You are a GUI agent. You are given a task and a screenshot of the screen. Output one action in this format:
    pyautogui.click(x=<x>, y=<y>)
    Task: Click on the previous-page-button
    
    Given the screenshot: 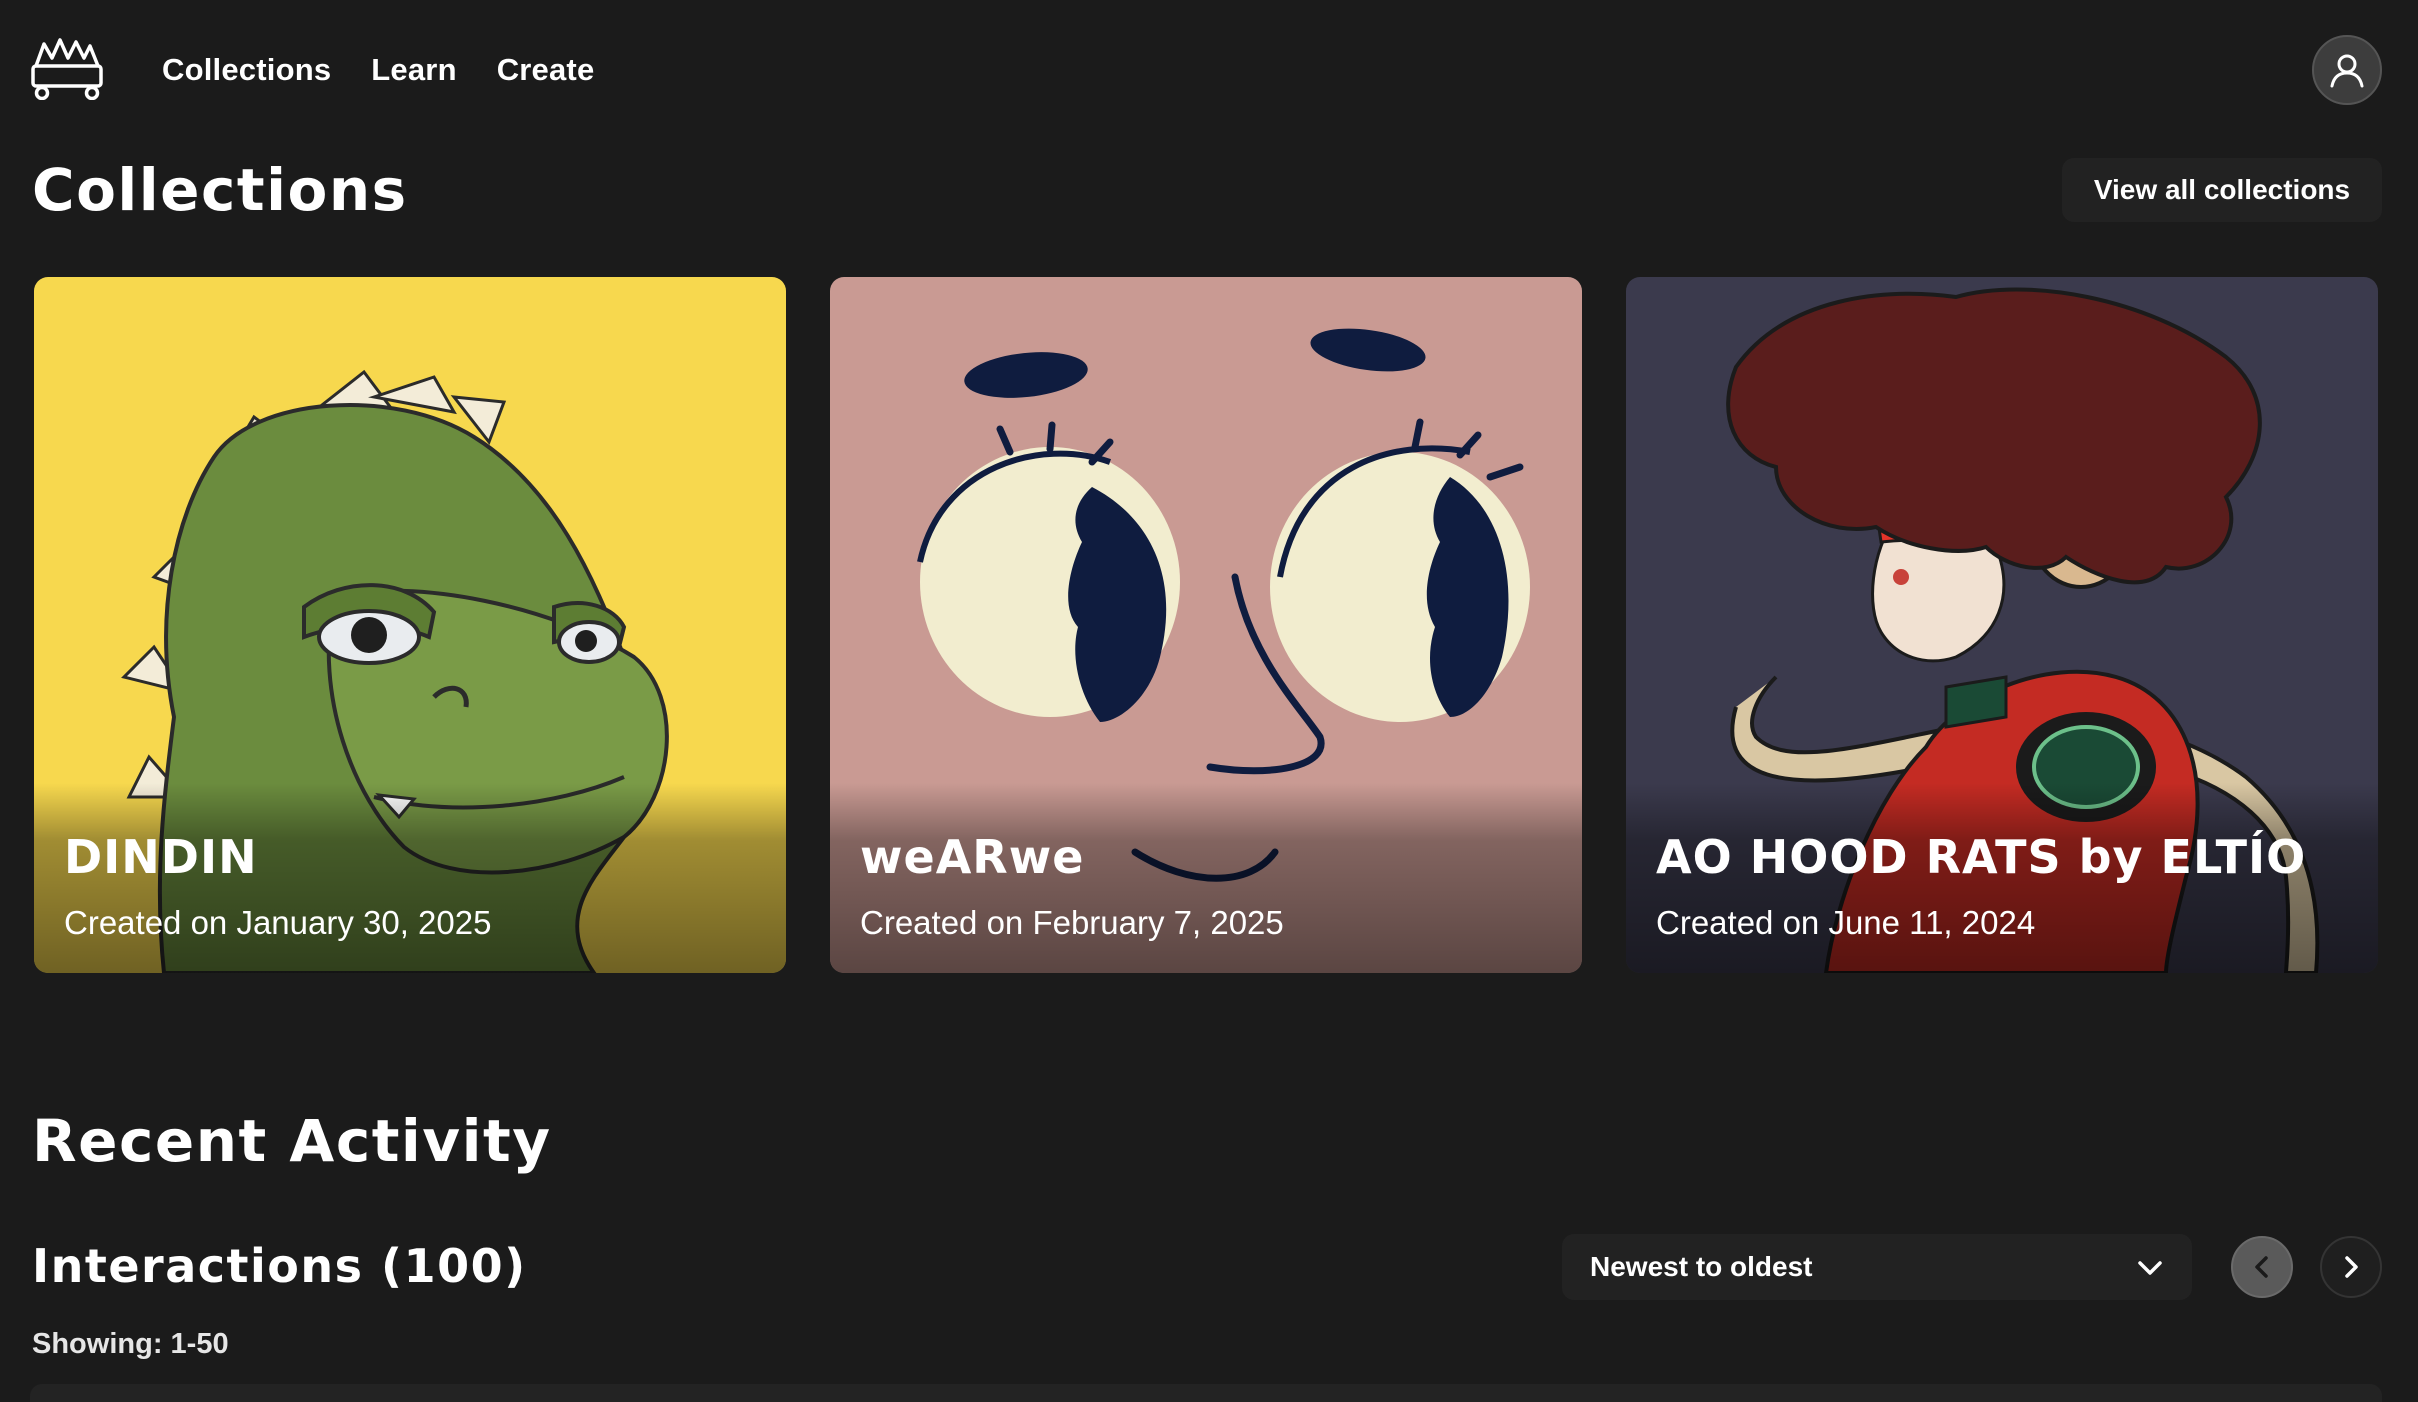 What is the action you would take?
    pyautogui.click(x=2262, y=1267)
    